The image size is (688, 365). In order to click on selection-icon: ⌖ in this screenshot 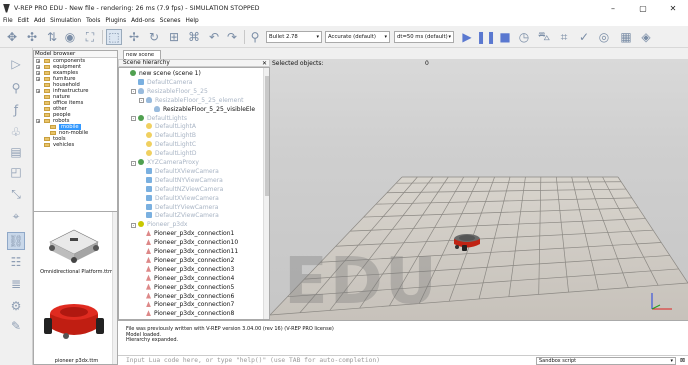, I will do `click(16, 216)`.